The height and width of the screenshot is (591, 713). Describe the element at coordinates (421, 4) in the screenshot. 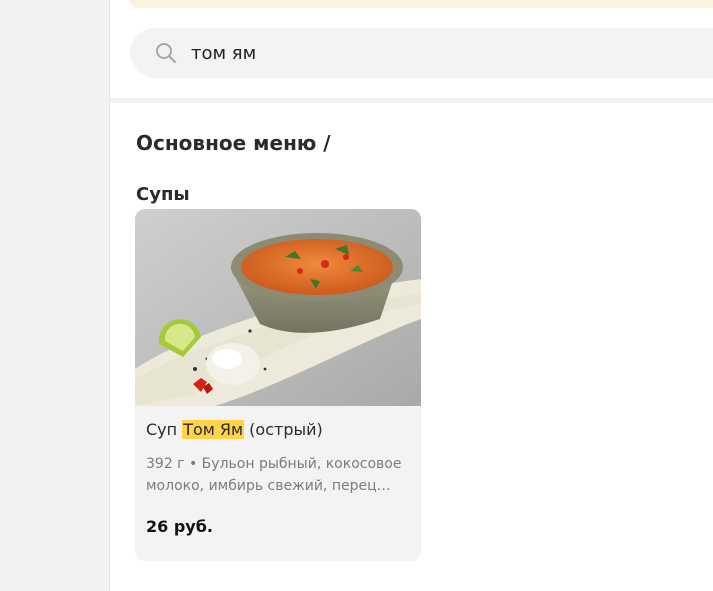

I see `notice-banner` at that location.